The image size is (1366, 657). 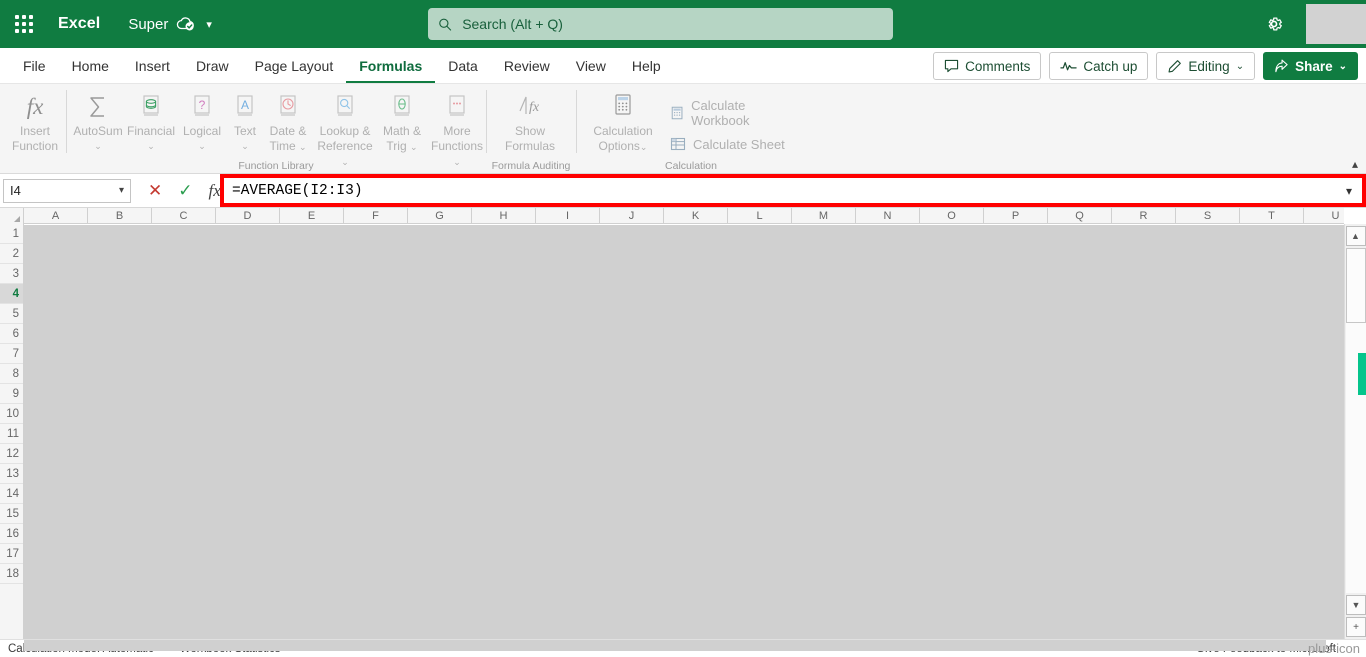 I want to click on plus-icon: plus-icon, so click(x=1334, y=648).